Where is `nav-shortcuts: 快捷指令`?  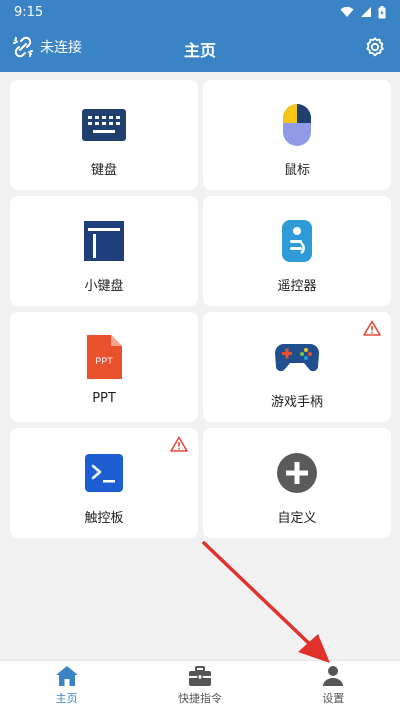 nav-shortcuts: 快捷指令 is located at coordinates (199, 685).